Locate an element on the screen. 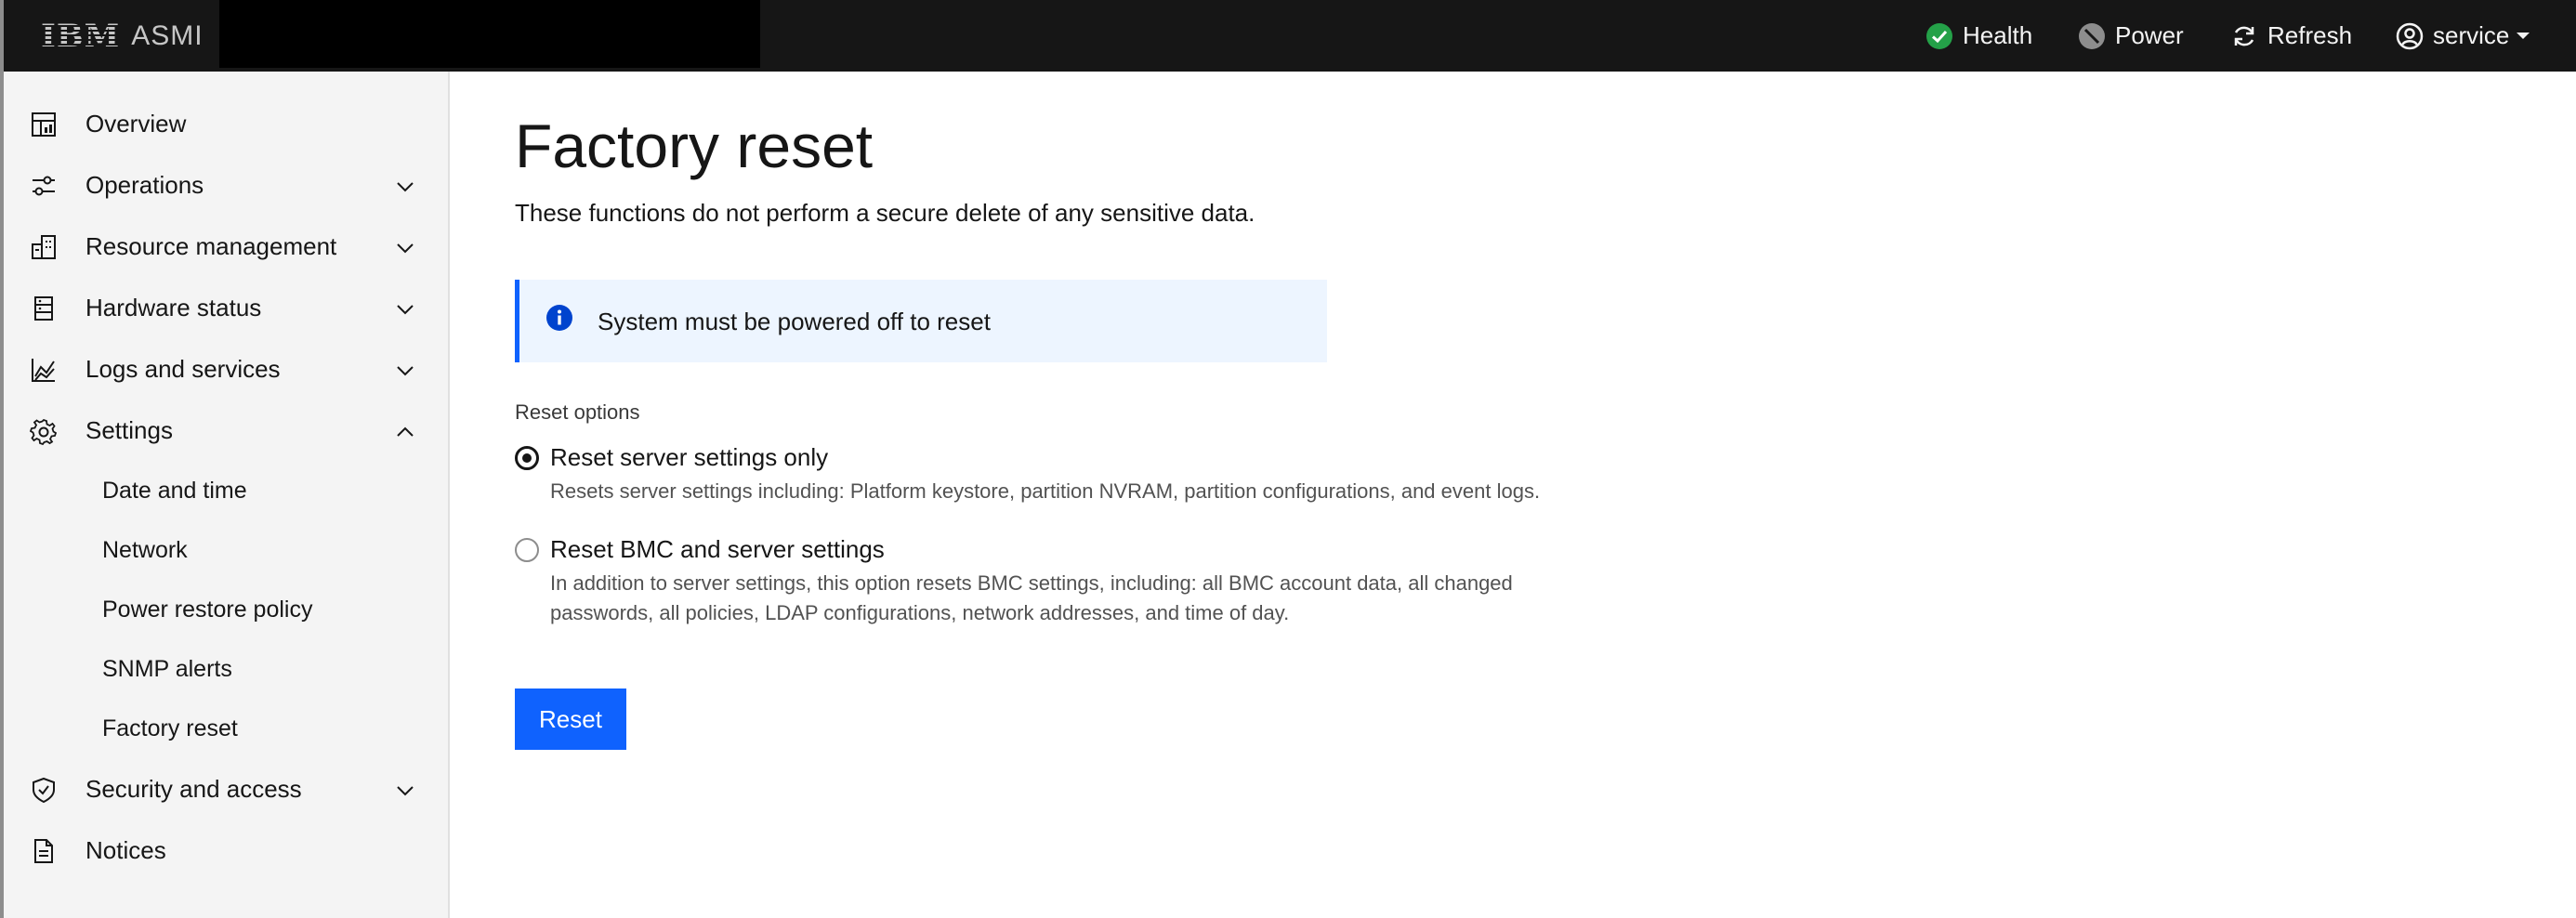  power-label: Power is located at coordinates (2149, 35).